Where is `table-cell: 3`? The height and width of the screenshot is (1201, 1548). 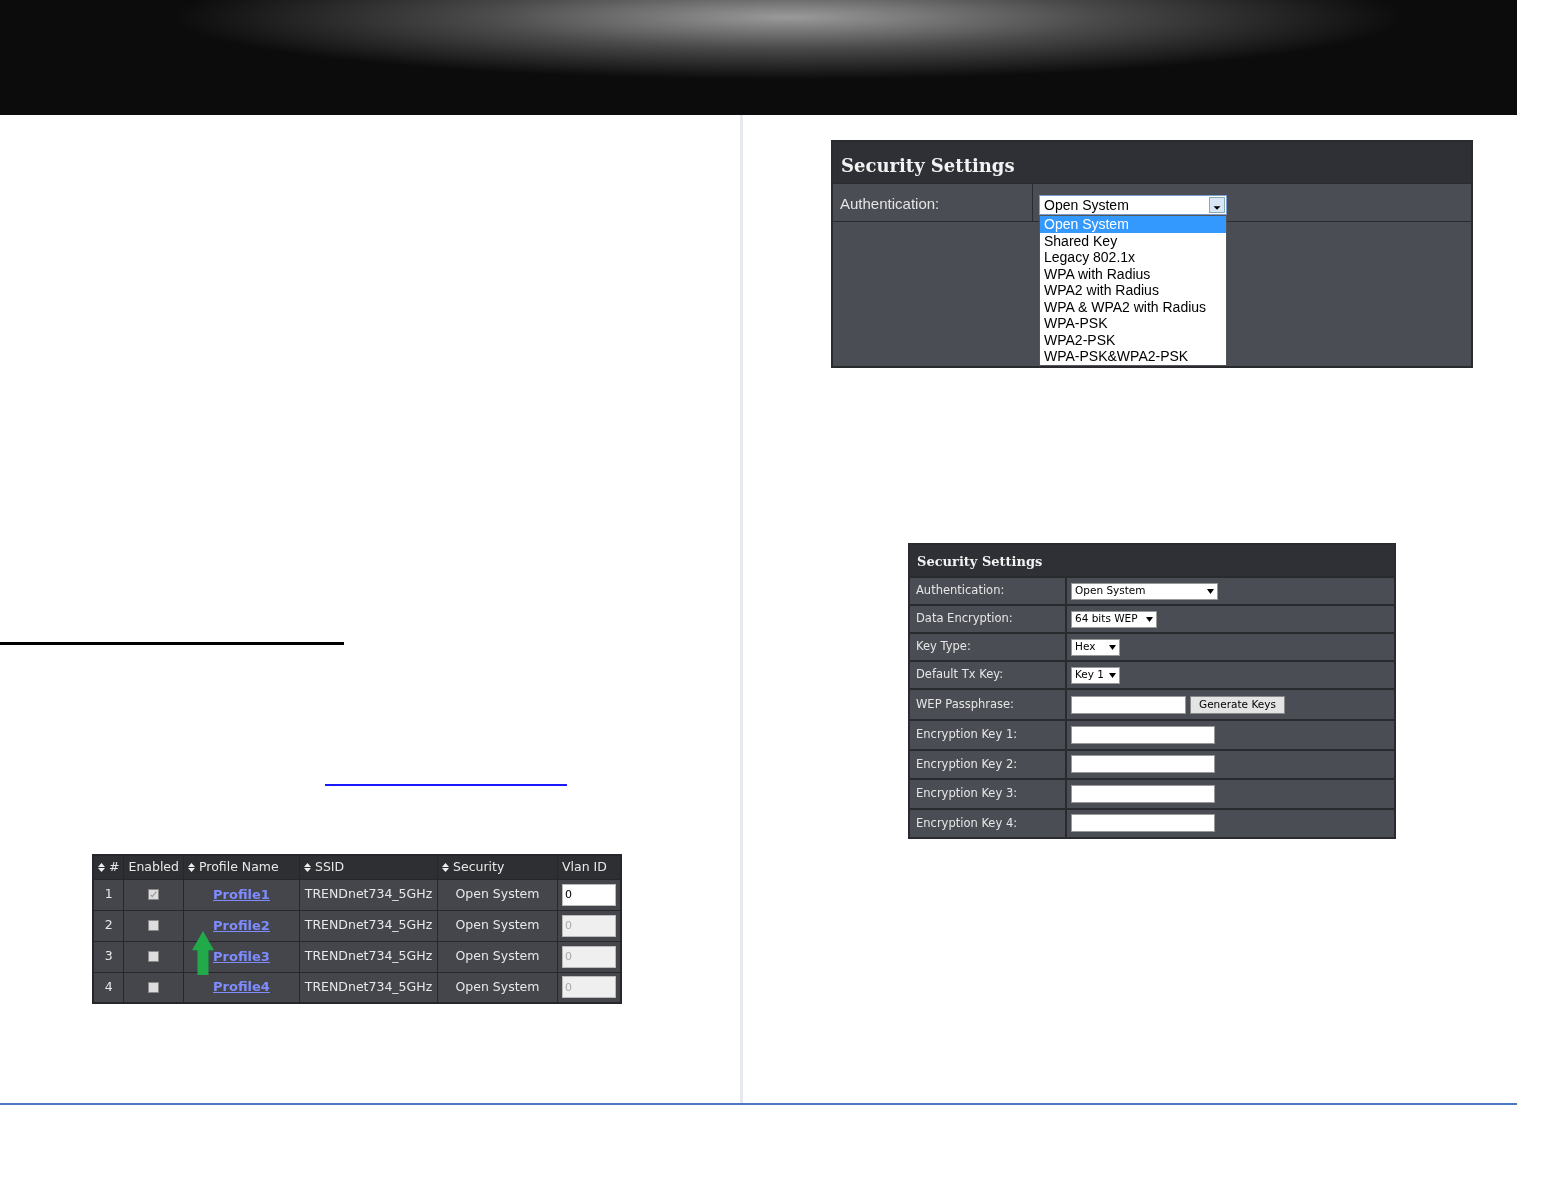
table-cell: 3 is located at coordinates (108, 956).